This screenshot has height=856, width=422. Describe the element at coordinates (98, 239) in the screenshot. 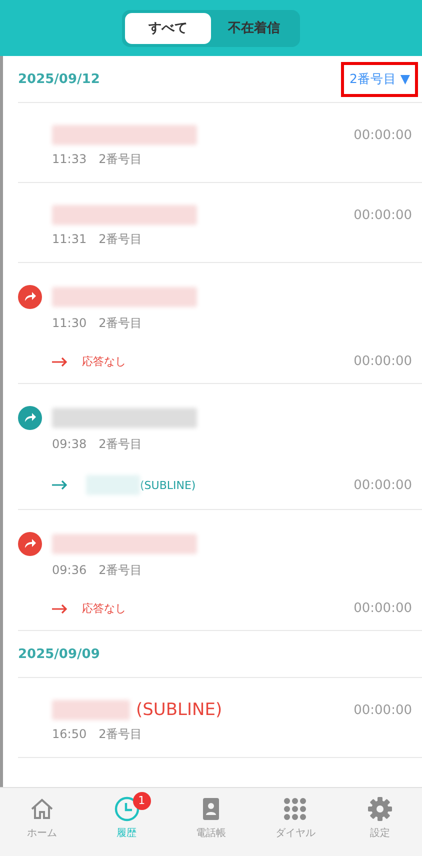

I see `call-time-line: 11:31 2番号目` at that location.